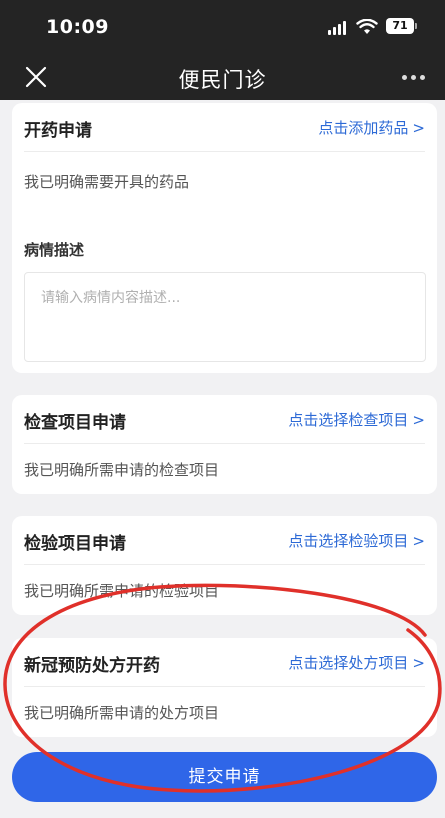  Describe the element at coordinates (75, 544) in the screenshot. I see `lab-card-title: 检验项目申请` at that location.